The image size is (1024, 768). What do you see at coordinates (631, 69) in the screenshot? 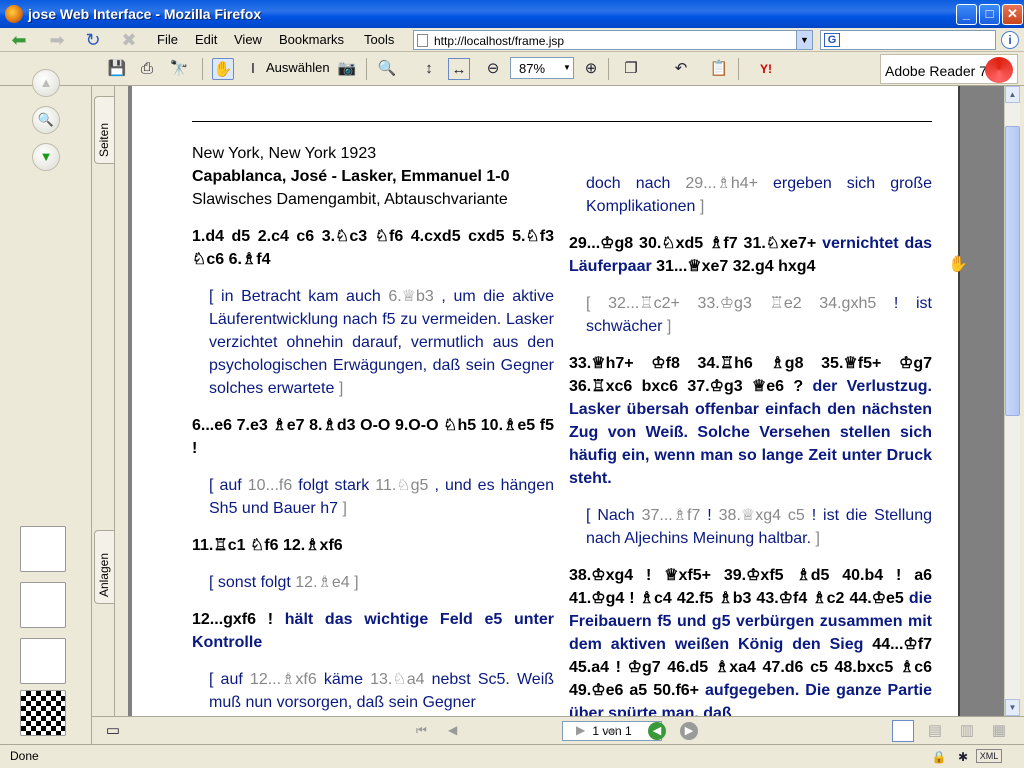
I see `page-layout-icon: ❐` at bounding box center [631, 69].